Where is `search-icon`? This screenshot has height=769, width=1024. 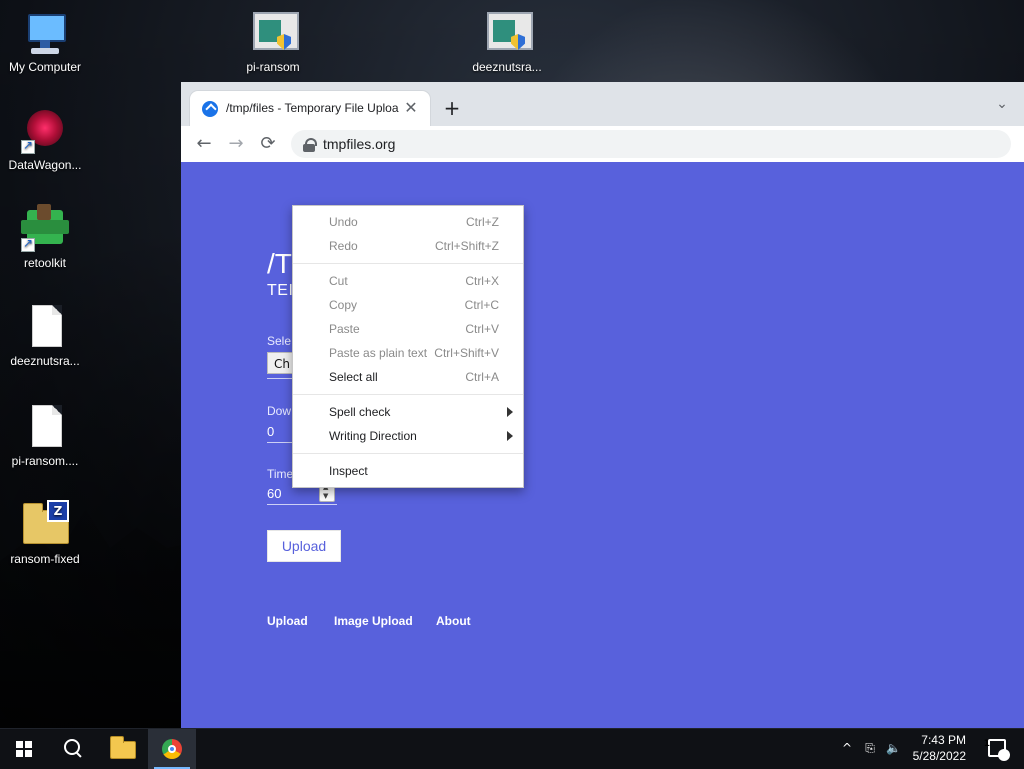
search-icon is located at coordinates (72, 747).